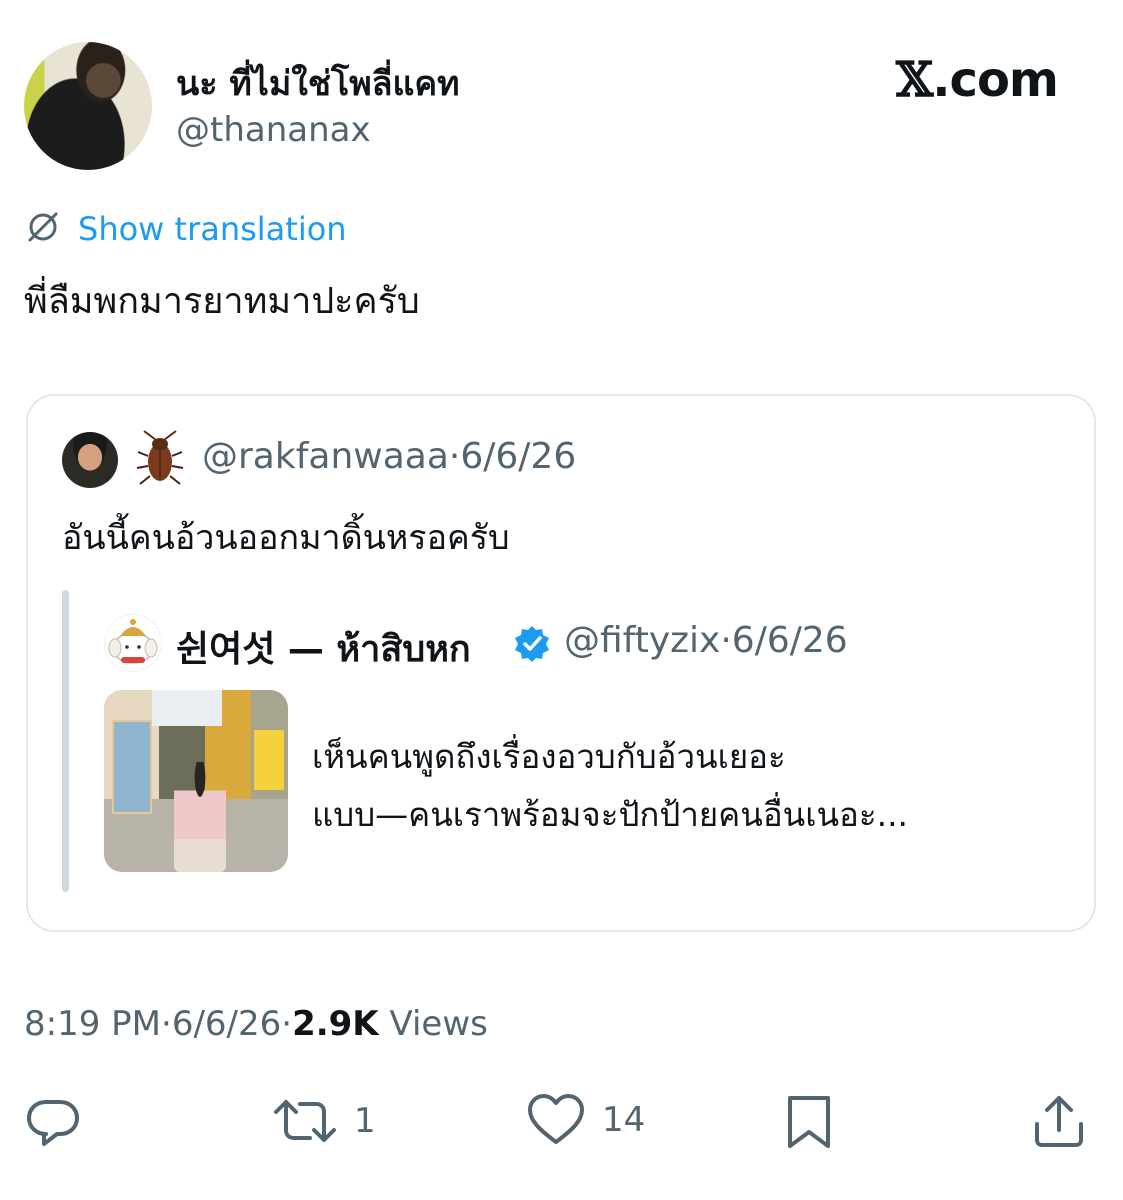  What do you see at coordinates (995, 80) in the screenshot?
I see `site-suffix: .com` at bounding box center [995, 80].